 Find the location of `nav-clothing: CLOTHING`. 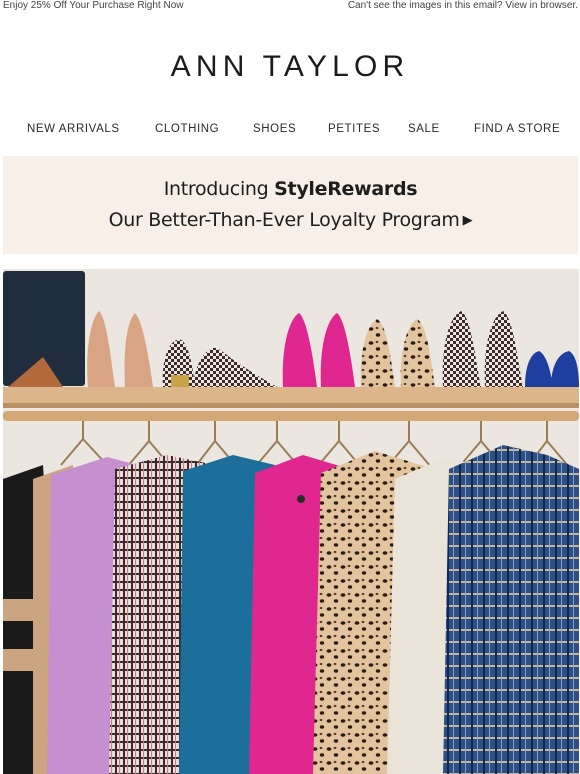

nav-clothing: CLOTHING is located at coordinates (187, 129).